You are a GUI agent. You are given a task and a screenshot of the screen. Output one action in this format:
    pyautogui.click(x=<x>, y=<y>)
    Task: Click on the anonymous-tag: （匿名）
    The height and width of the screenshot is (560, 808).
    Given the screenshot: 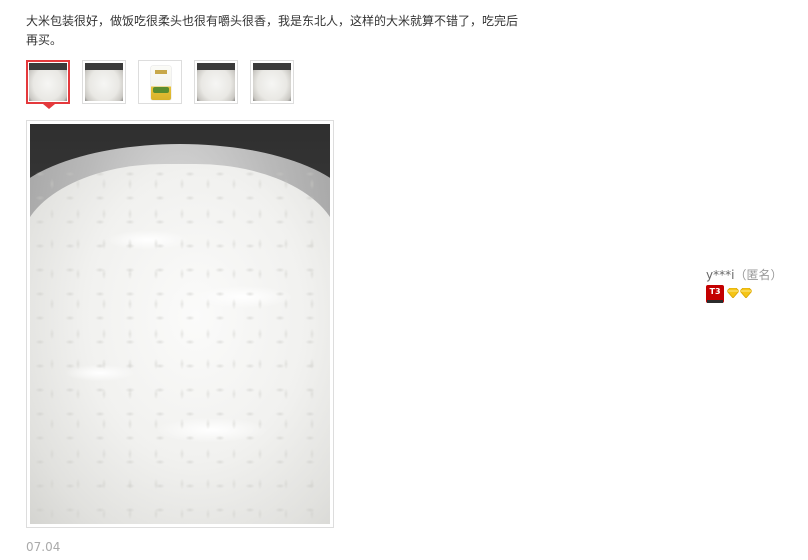 What is the action you would take?
    pyautogui.click(x=758, y=275)
    